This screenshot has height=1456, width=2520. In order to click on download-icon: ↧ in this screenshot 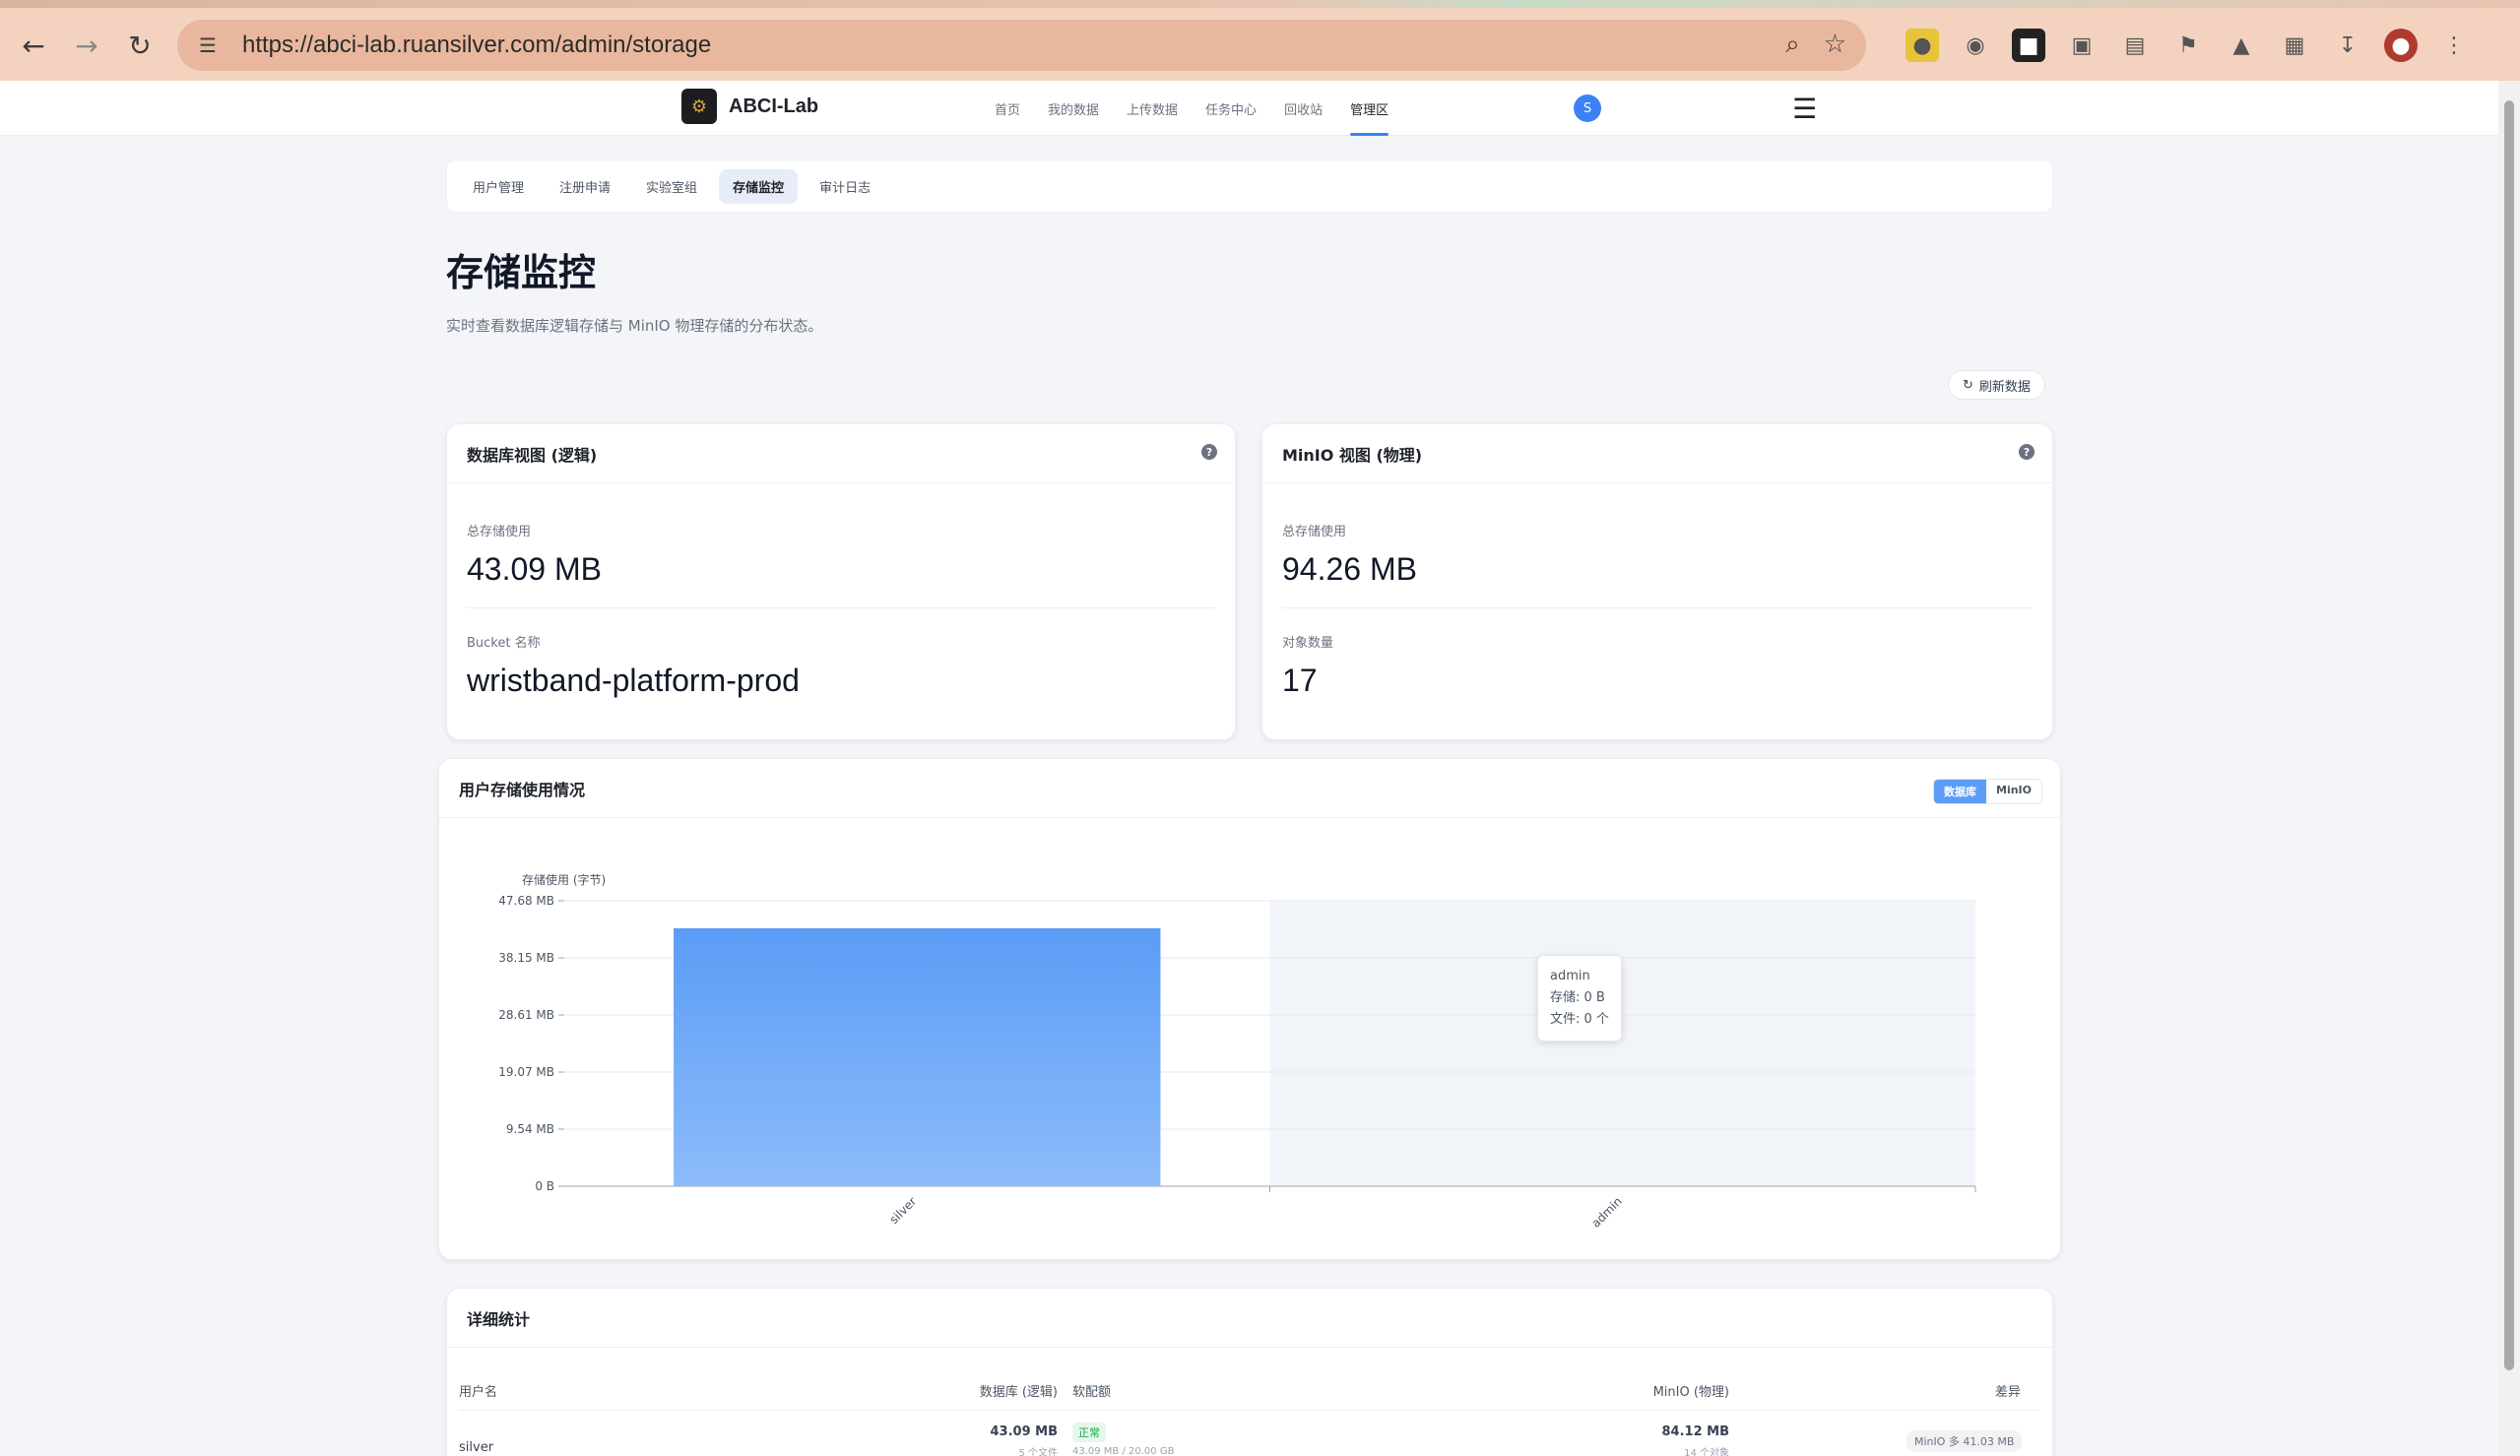, I will do `click(2347, 45)`.